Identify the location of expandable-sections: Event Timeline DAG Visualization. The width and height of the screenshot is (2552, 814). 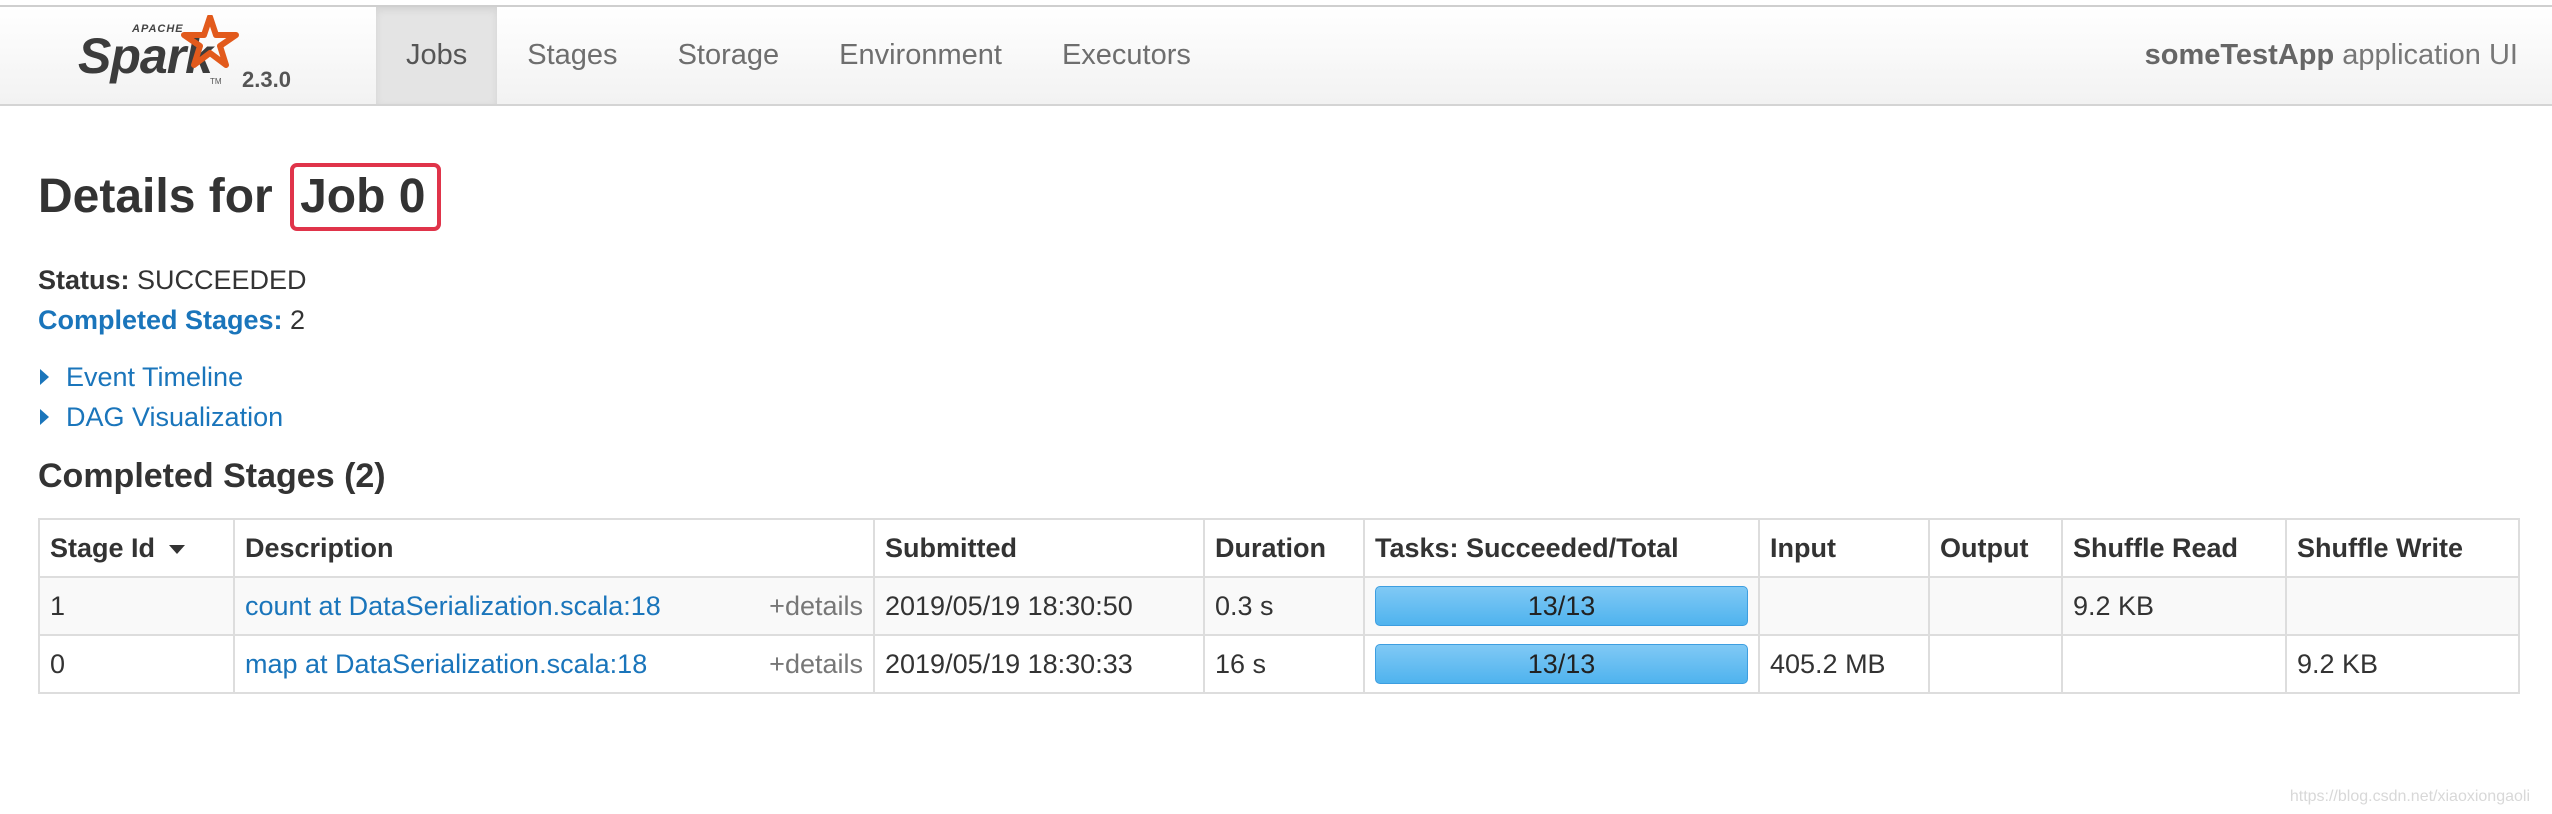
(161, 397).